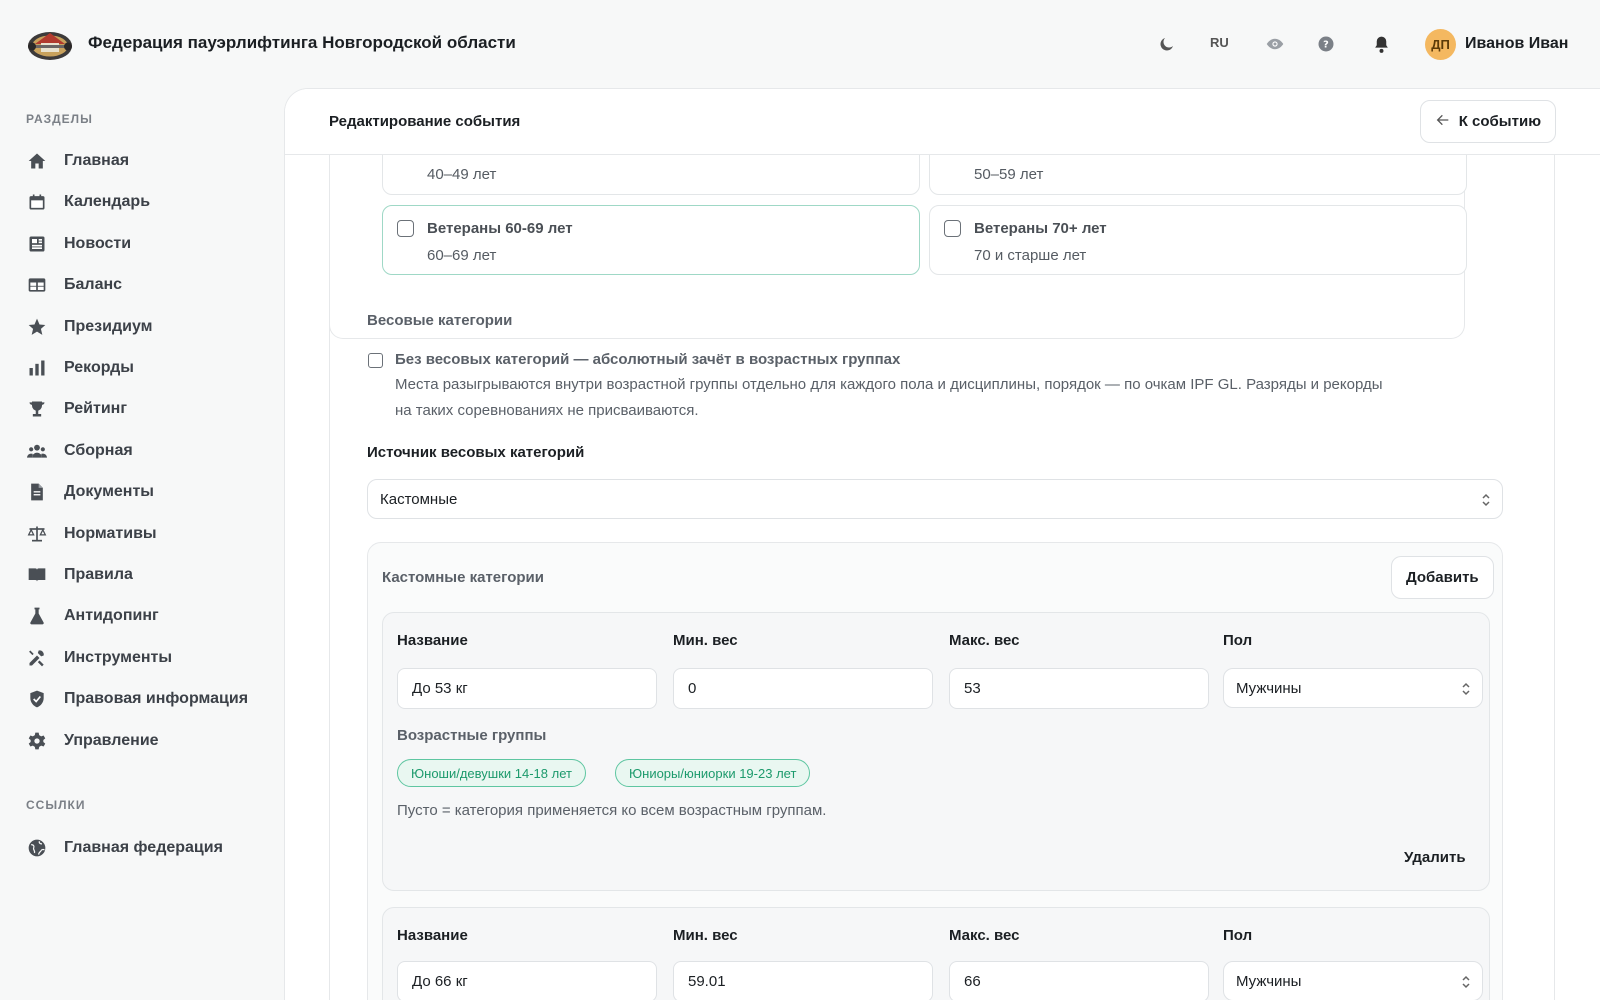  What do you see at coordinates (37, 534) in the screenshot?
I see `scales-icon` at bounding box center [37, 534].